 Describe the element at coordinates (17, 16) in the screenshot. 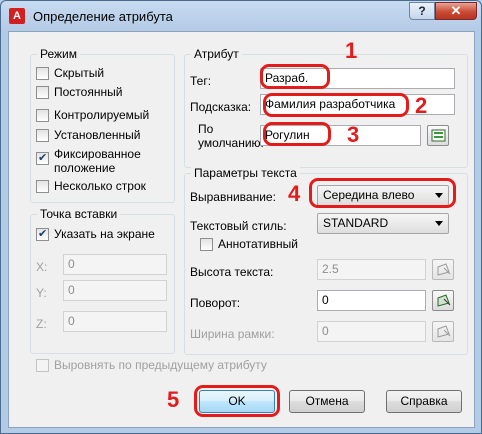

I see `autocad-logo-icon: A` at that location.